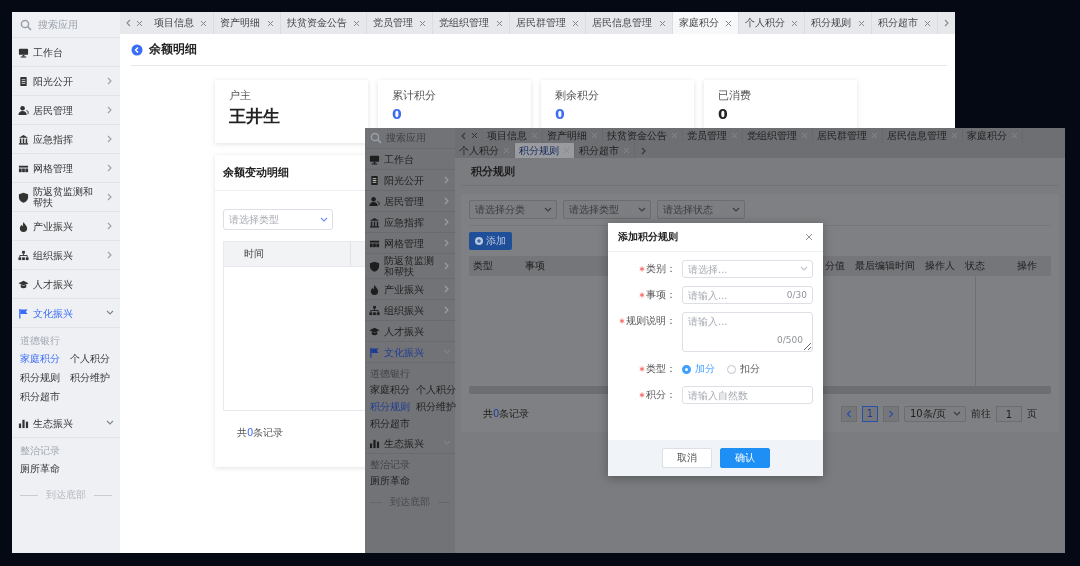 This screenshot has height=566, width=1080. Describe the element at coordinates (981, 414) in the screenshot. I see `goto-label: 前往` at that location.